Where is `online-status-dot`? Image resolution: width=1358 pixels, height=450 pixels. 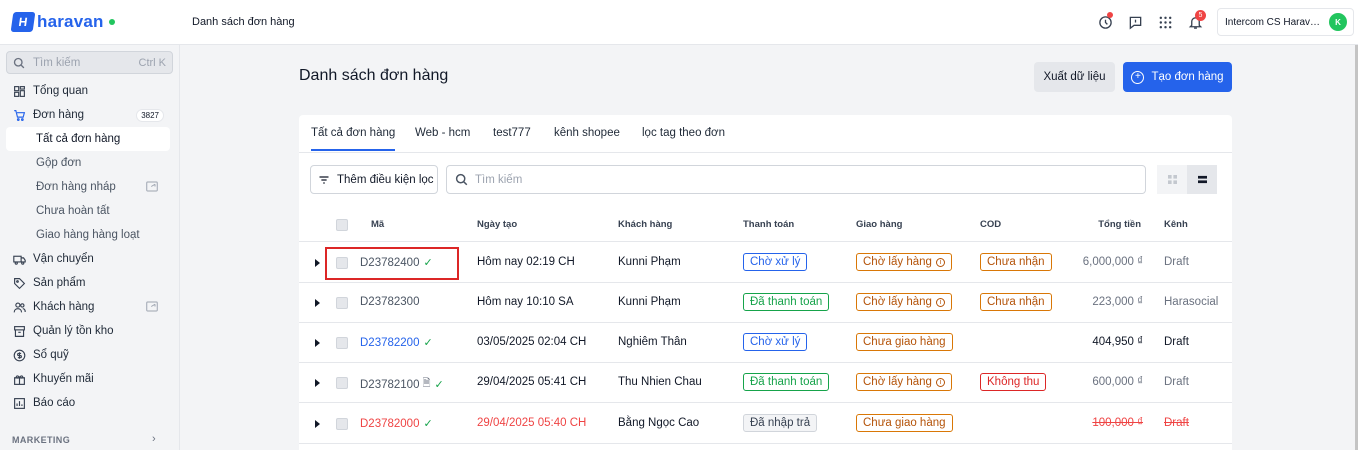 online-status-dot is located at coordinates (111, 22).